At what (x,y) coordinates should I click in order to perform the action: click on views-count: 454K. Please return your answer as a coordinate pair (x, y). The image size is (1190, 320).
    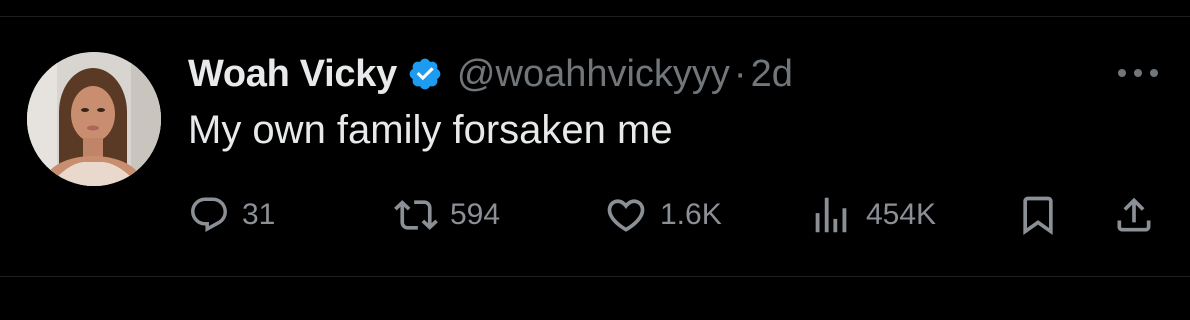
    Looking at the image, I should click on (901, 214).